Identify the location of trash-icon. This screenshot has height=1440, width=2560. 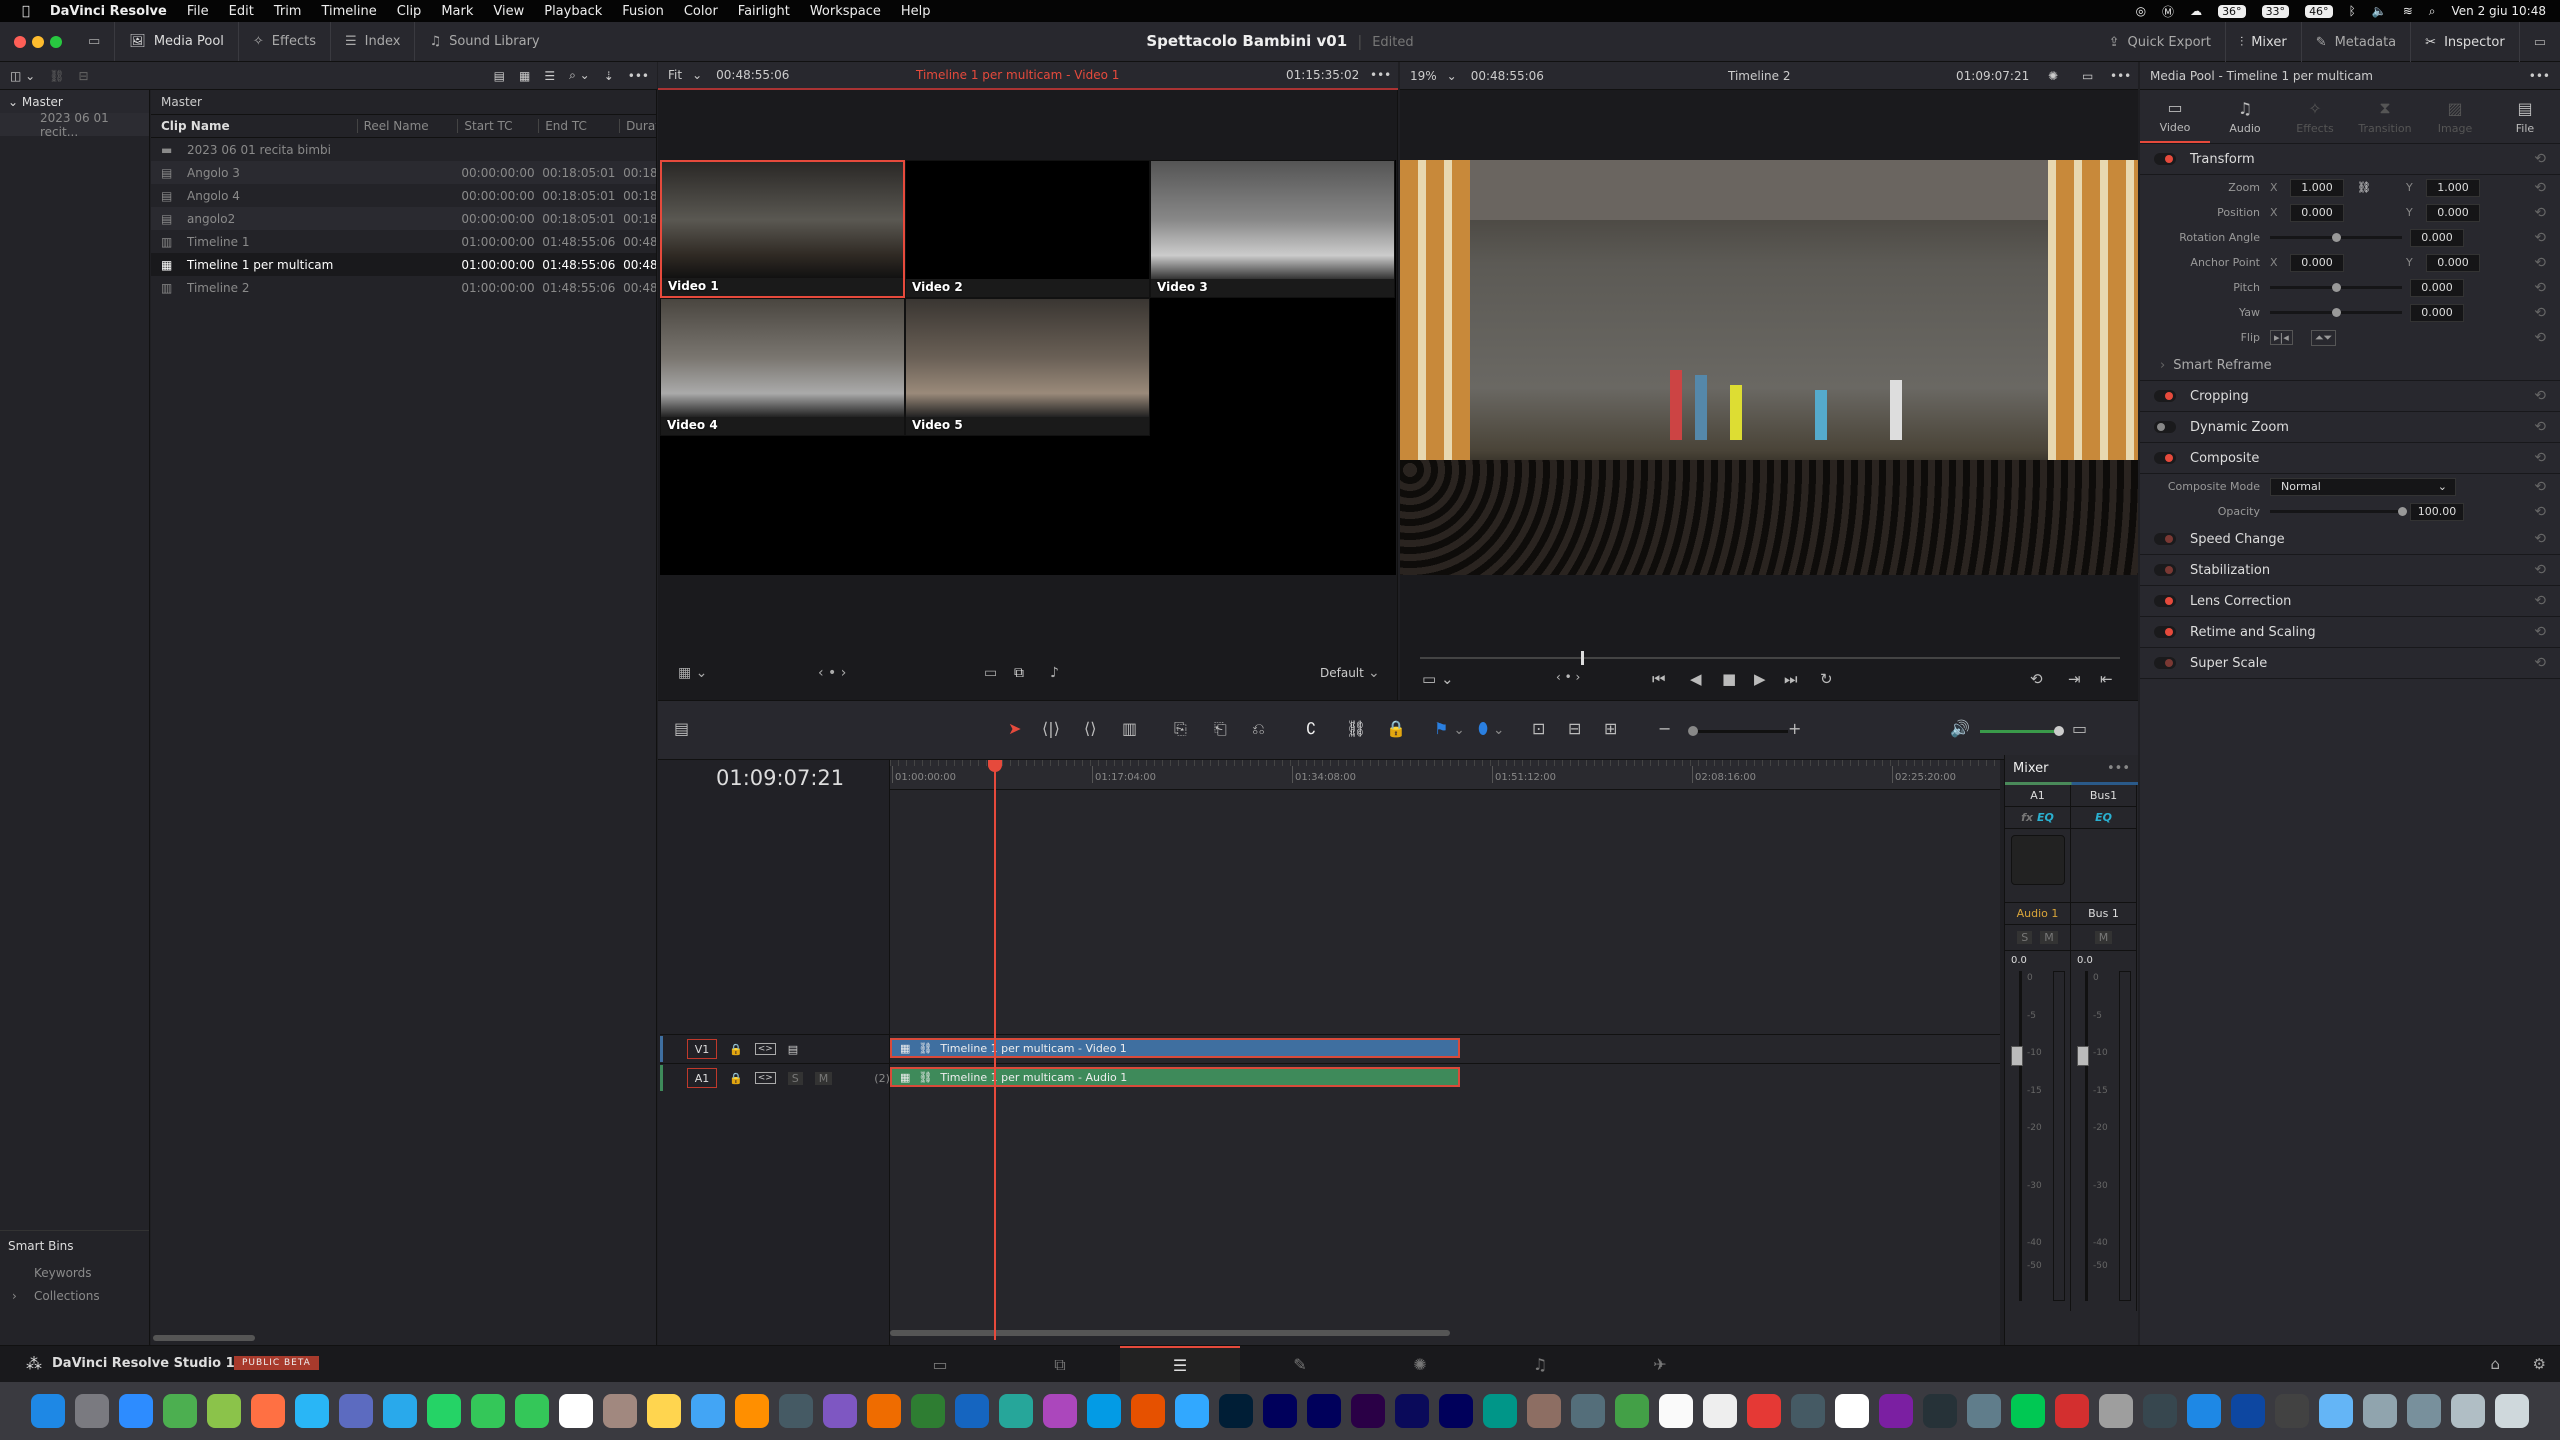
(2512, 1411).